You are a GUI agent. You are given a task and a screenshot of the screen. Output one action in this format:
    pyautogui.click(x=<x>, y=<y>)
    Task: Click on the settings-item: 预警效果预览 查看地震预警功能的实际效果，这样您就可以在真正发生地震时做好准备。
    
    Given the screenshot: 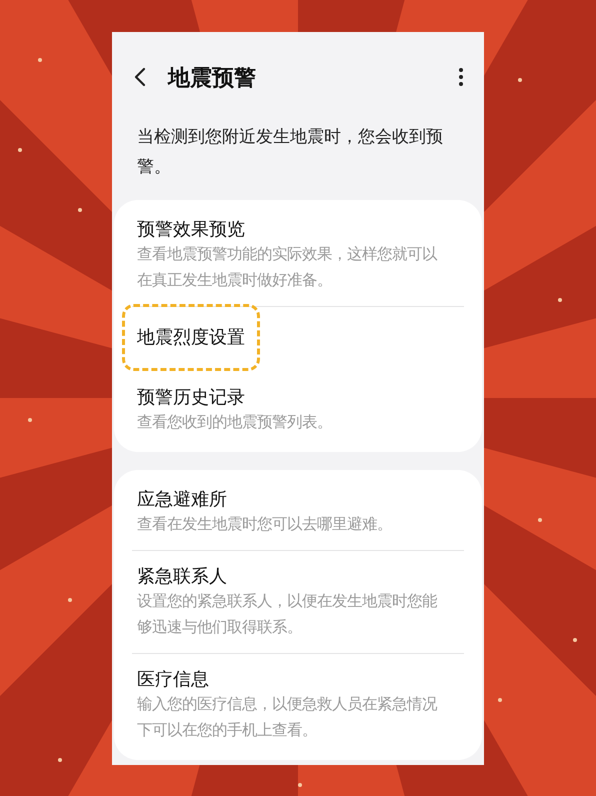 What is the action you would take?
    pyautogui.click(x=298, y=255)
    